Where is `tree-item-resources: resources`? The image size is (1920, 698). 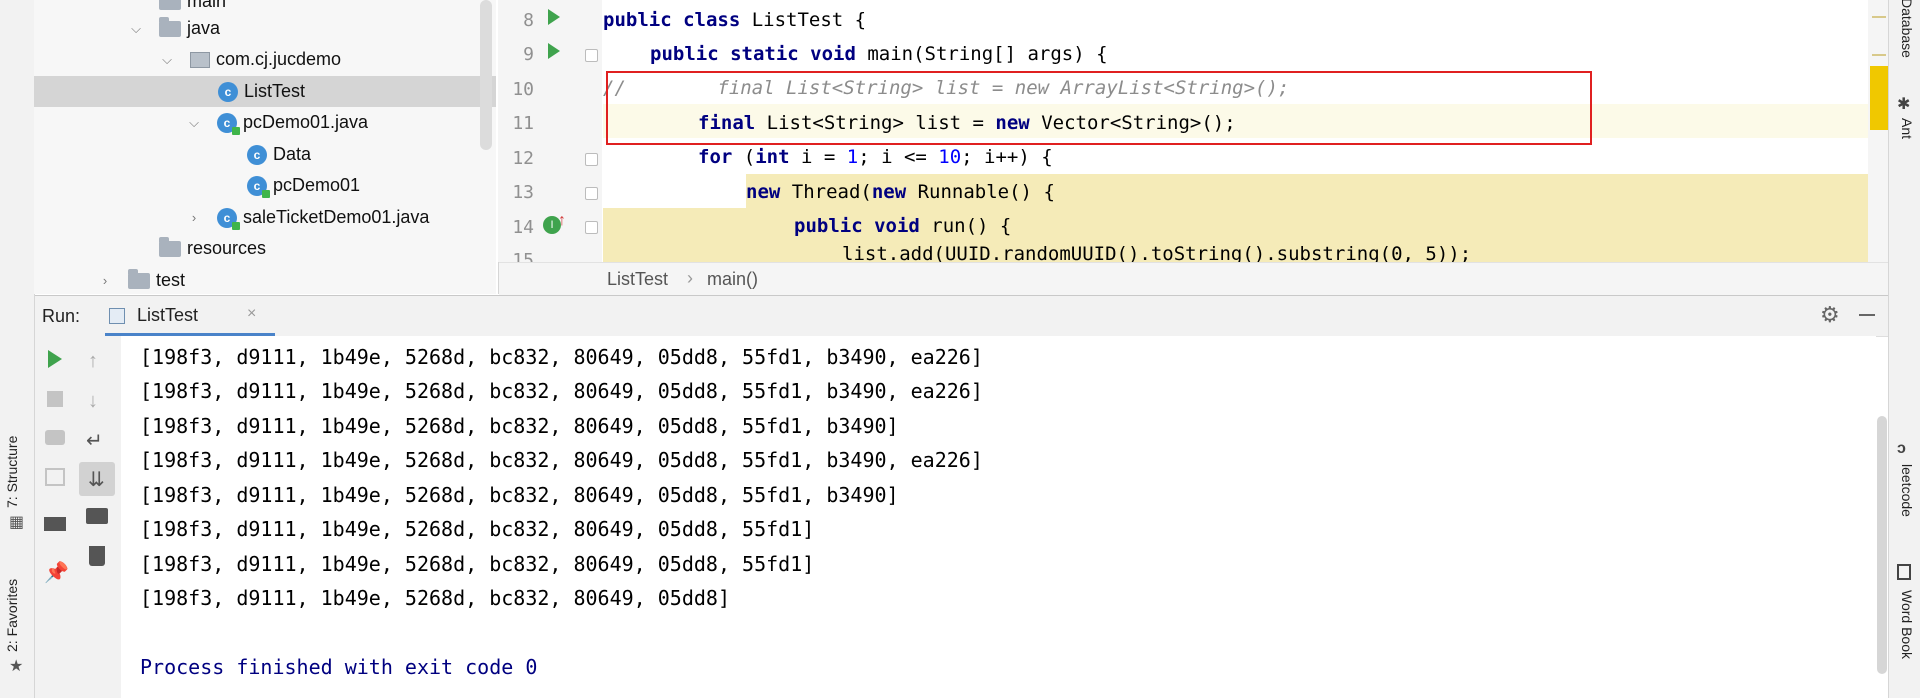 tree-item-resources: resources is located at coordinates (265, 248).